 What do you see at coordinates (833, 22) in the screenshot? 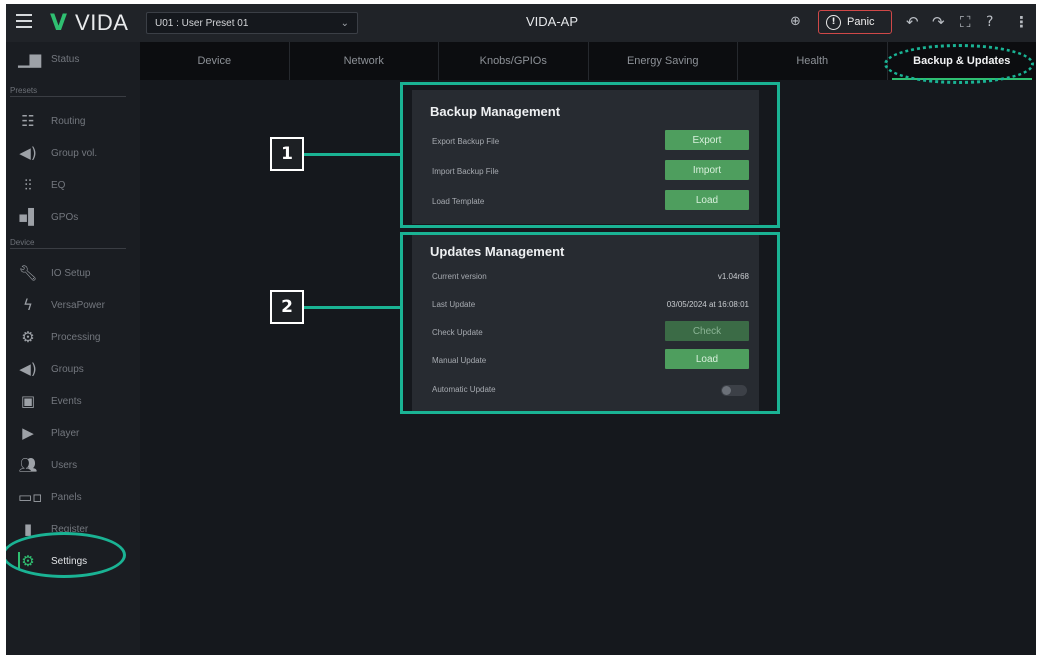
I see `alert-icon: !` at bounding box center [833, 22].